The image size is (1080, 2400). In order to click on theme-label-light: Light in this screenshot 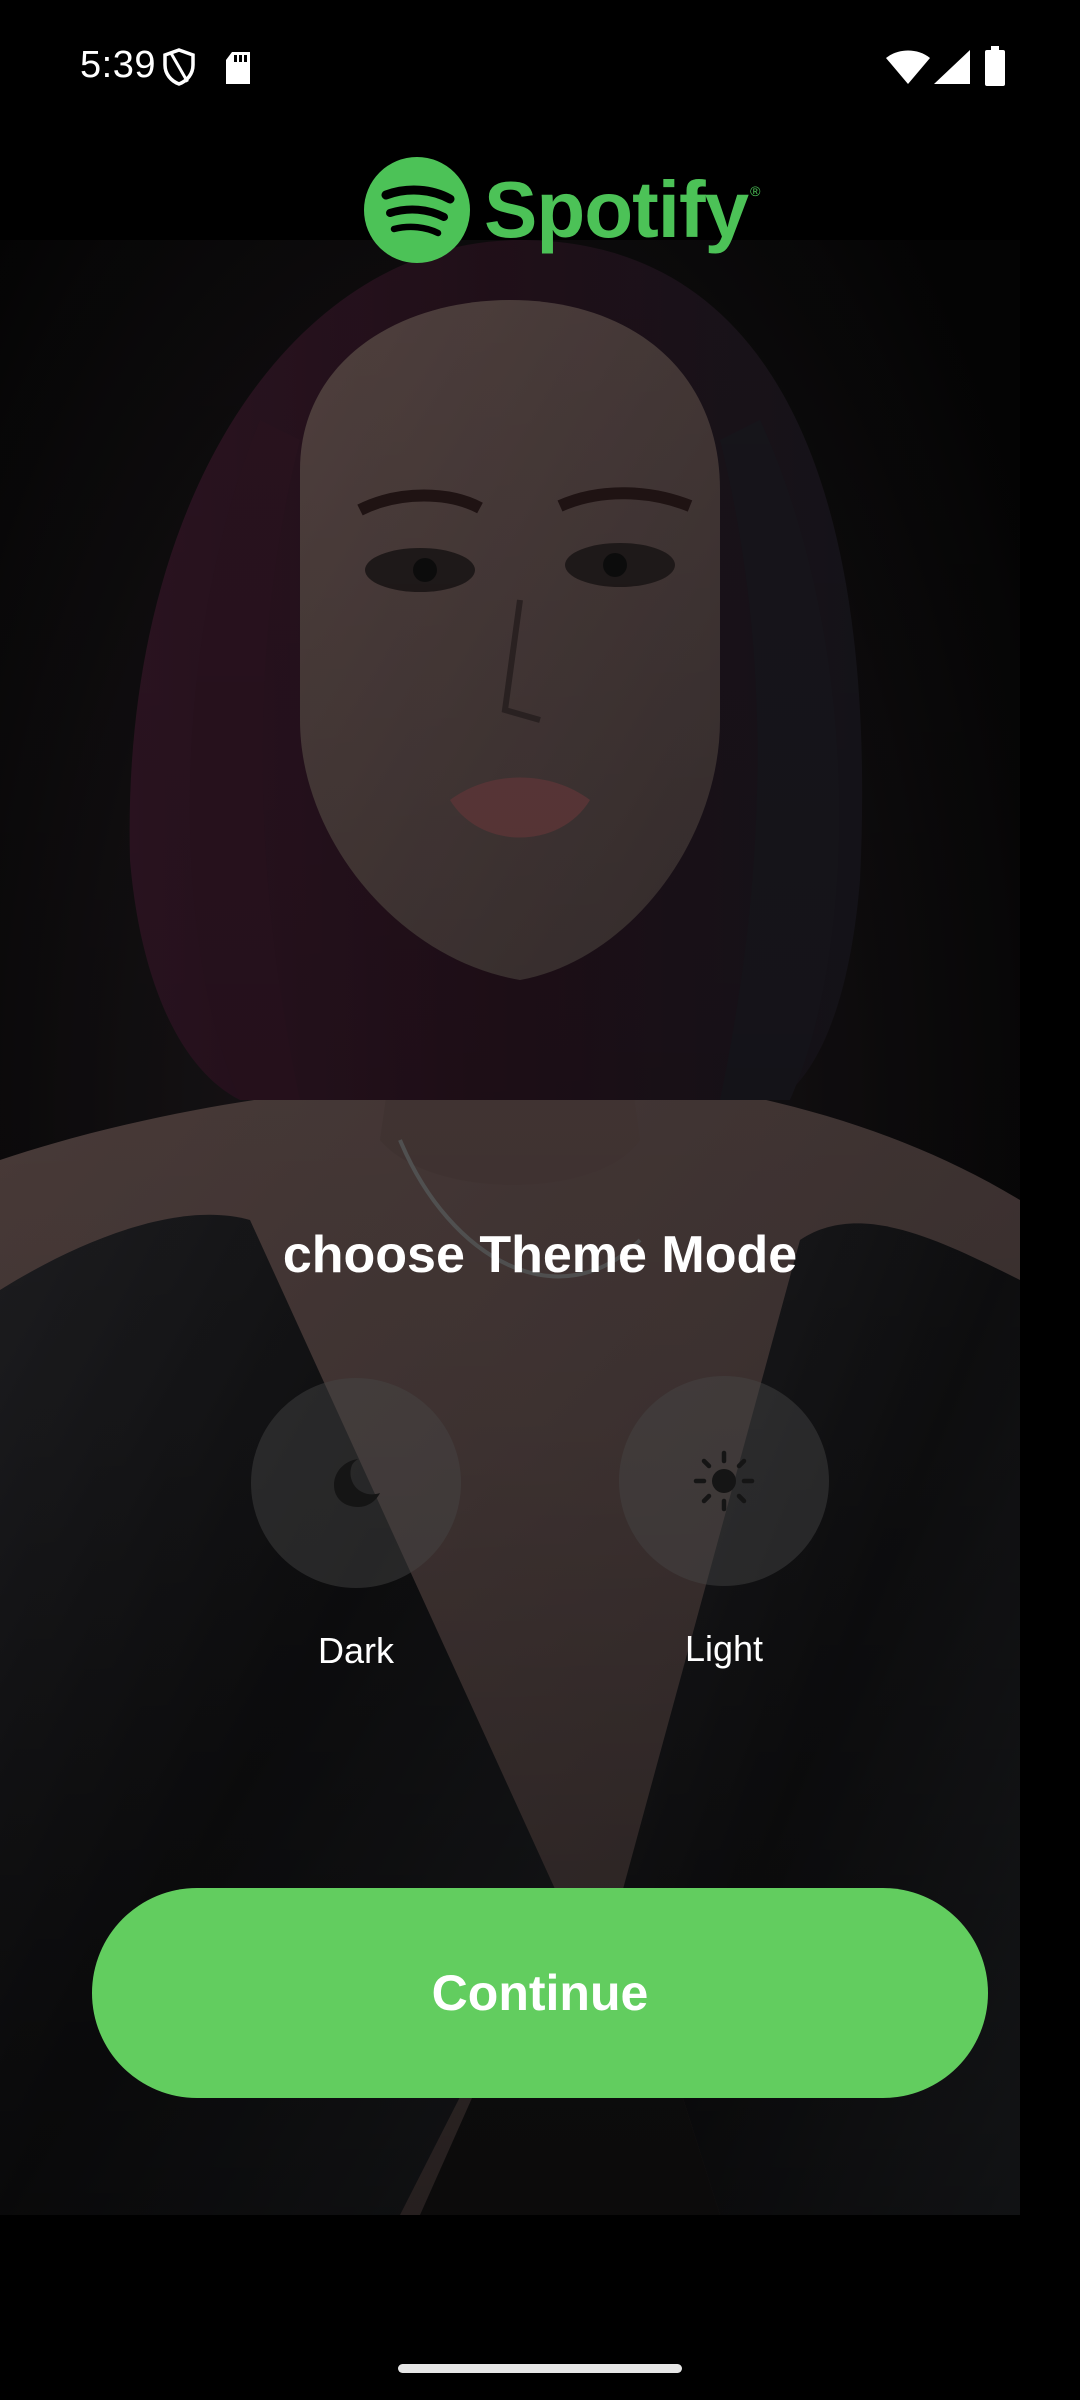, I will do `click(724, 1648)`.